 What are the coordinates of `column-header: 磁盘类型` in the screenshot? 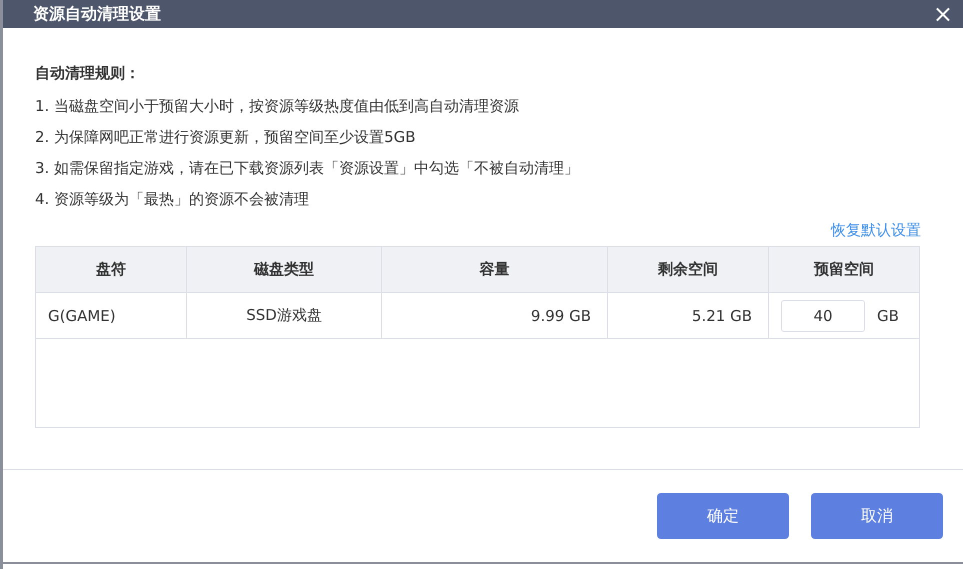 It's located at (284, 269).